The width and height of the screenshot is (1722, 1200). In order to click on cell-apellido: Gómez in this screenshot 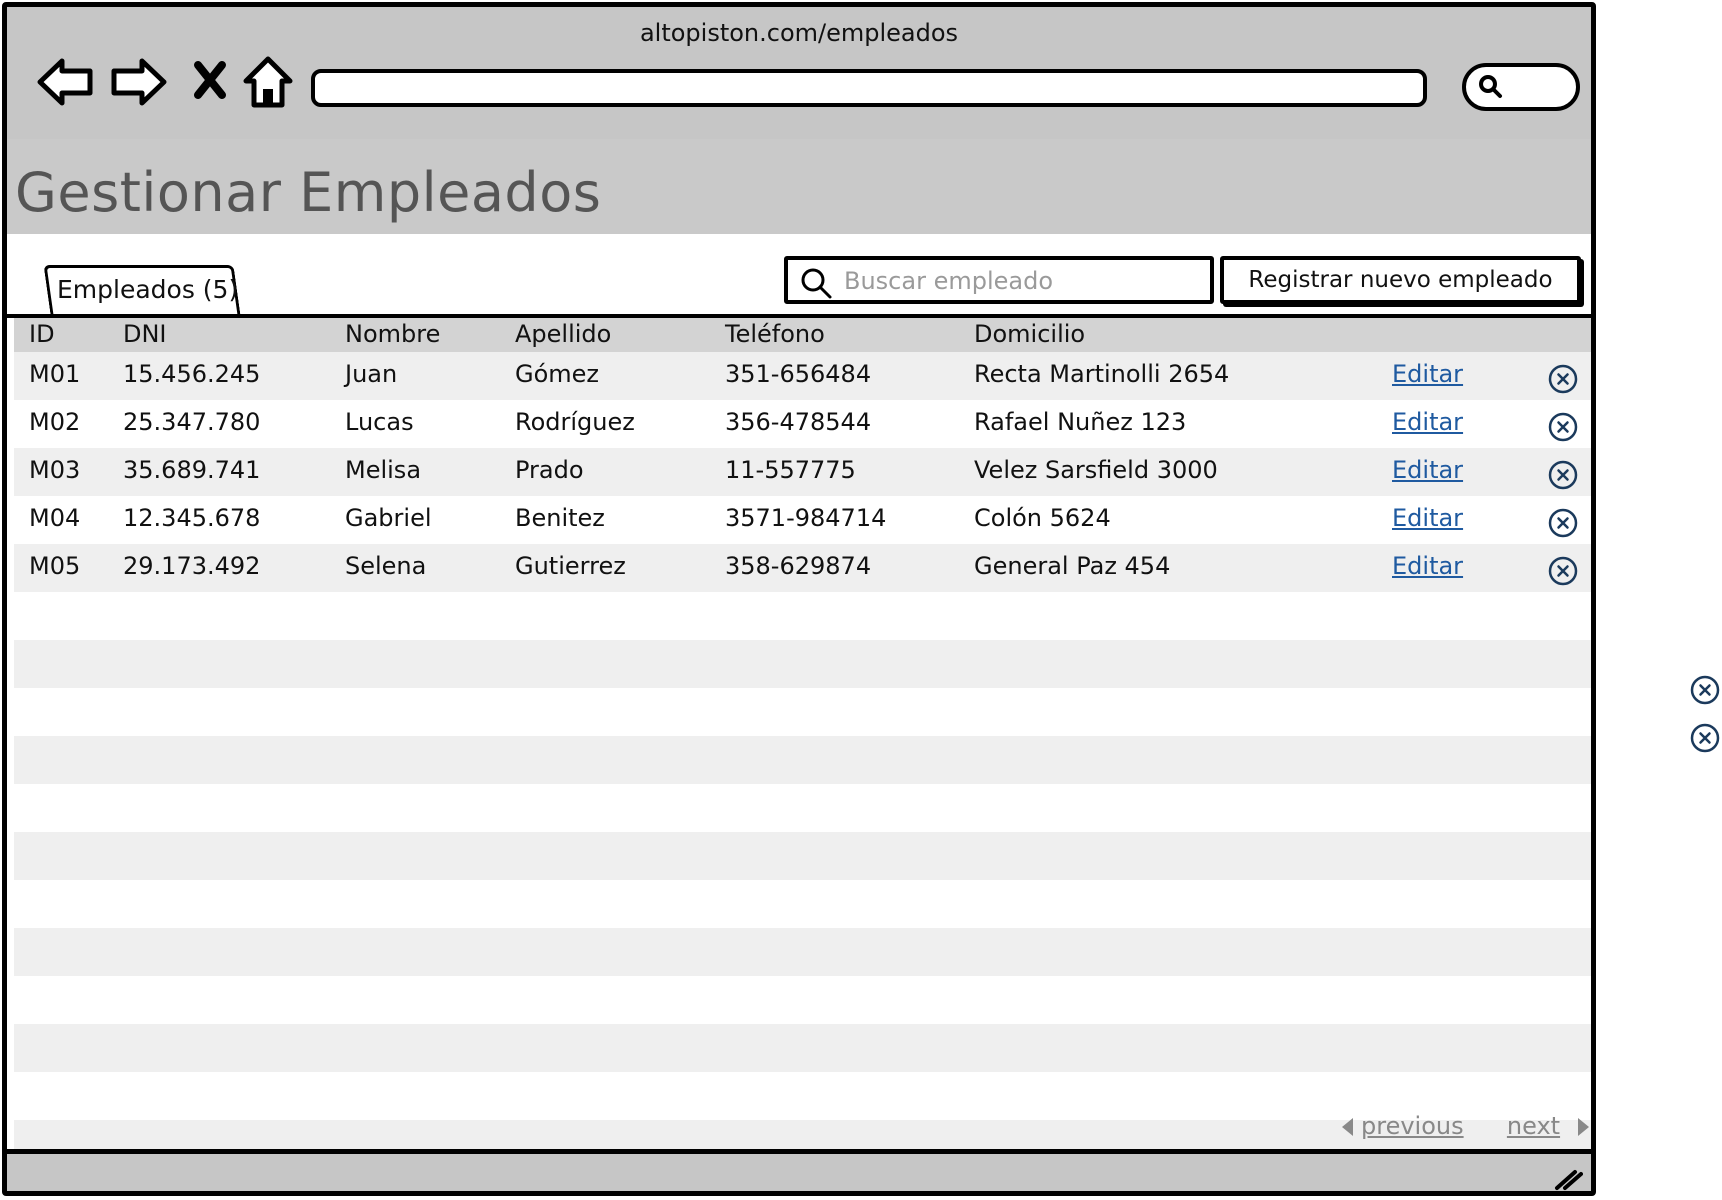, I will do `click(557, 374)`.